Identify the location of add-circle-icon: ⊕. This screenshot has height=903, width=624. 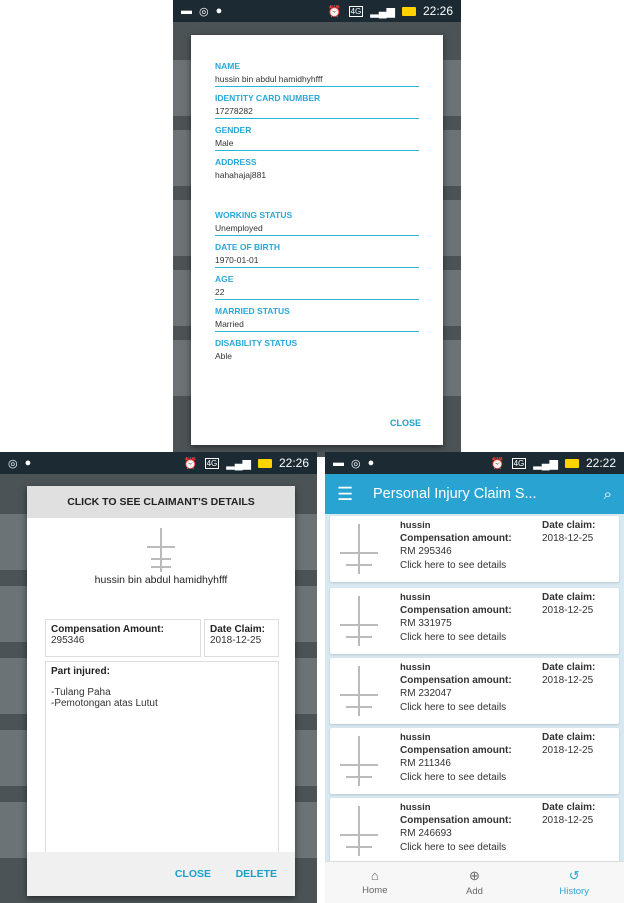
(474, 875).